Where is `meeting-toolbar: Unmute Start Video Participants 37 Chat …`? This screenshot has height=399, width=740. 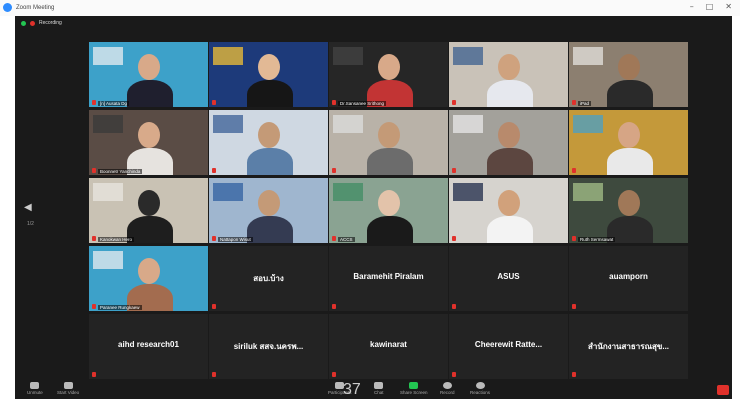 meeting-toolbar: Unmute Start Video Participants 37 Chat … is located at coordinates (373, 390).